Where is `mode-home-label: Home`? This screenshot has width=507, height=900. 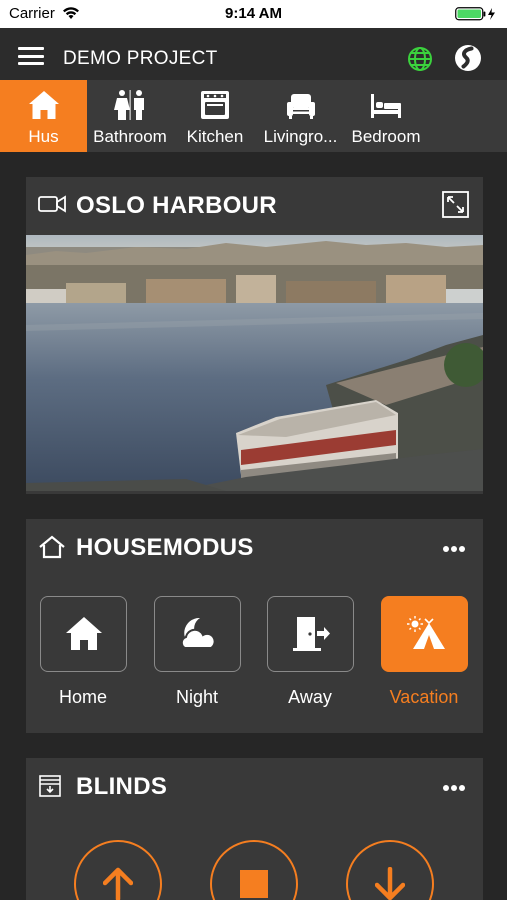
mode-home-label: Home is located at coordinates (82, 697).